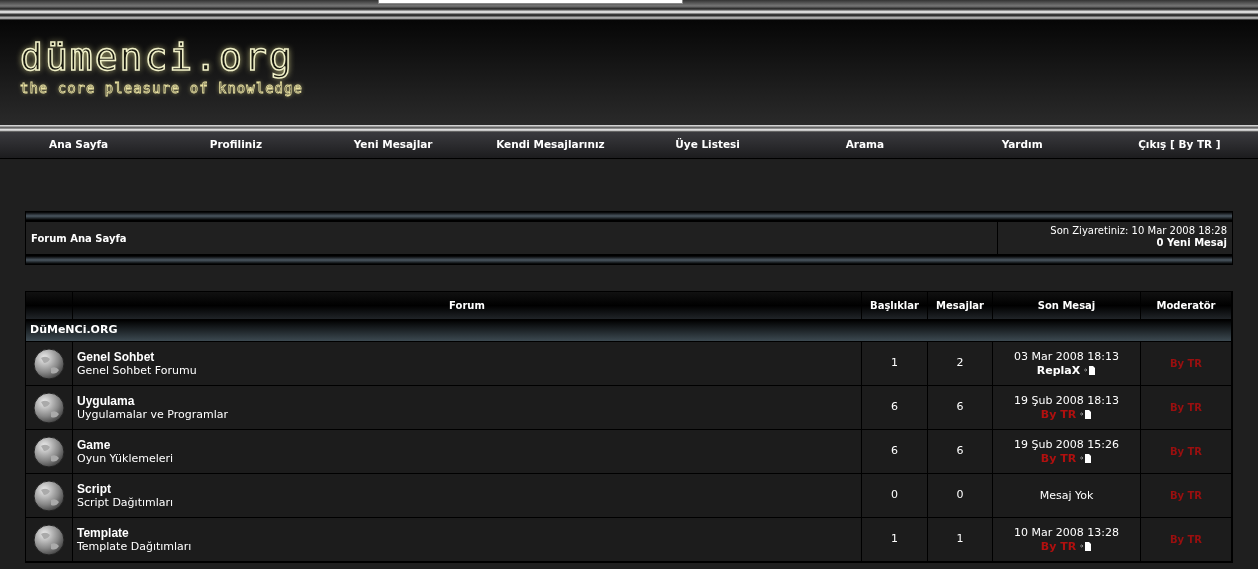 The image size is (1258, 569). I want to click on forum-title-link: Uygulama, so click(106, 400).